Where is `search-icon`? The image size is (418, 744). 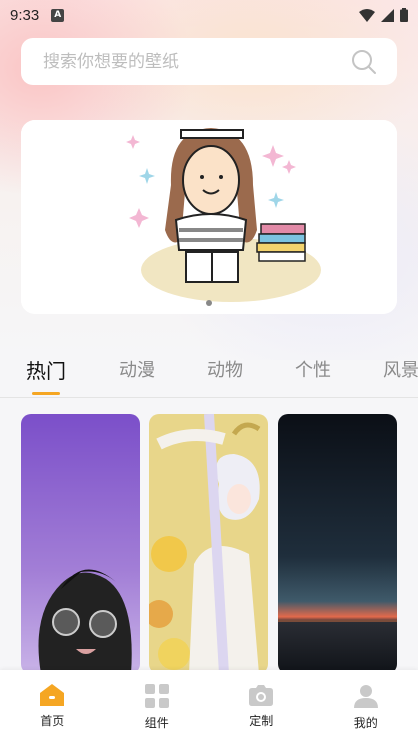
search-icon is located at coordinates (364, 62).